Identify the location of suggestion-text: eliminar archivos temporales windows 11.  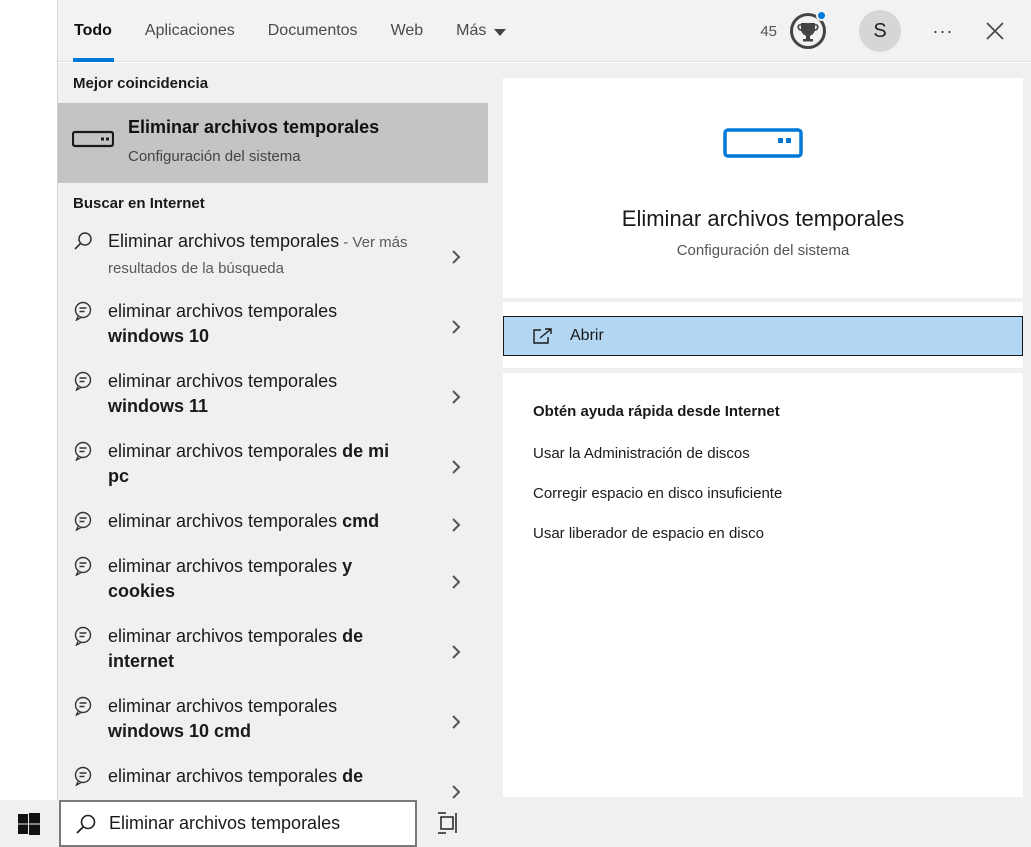
(258, 394).